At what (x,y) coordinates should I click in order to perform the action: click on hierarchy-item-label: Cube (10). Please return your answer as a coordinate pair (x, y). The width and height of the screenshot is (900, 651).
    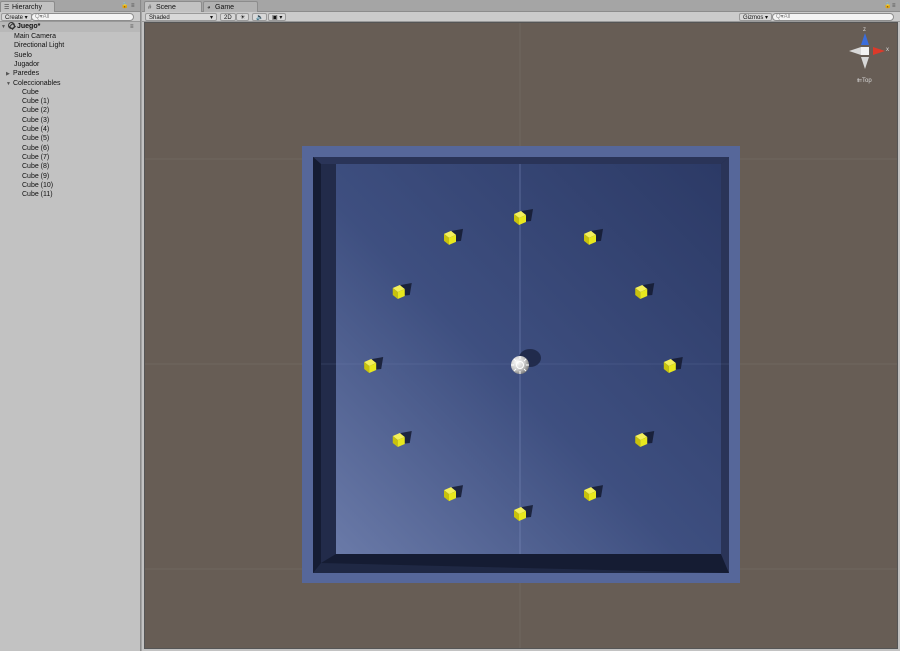
    Looking at the image, I should click on (38, 185).